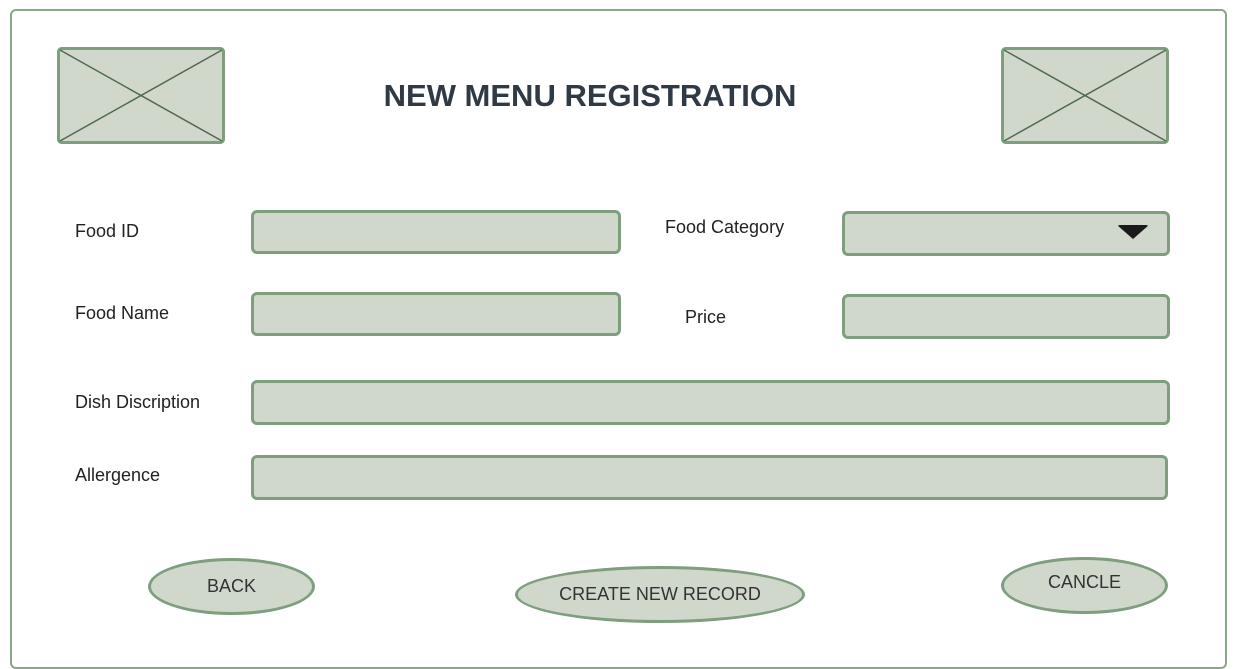 This screenshot has height=669, width=1234. Describe the element at coordinates (709, 477) in the screenshot. I see `allergence-input` at that location.